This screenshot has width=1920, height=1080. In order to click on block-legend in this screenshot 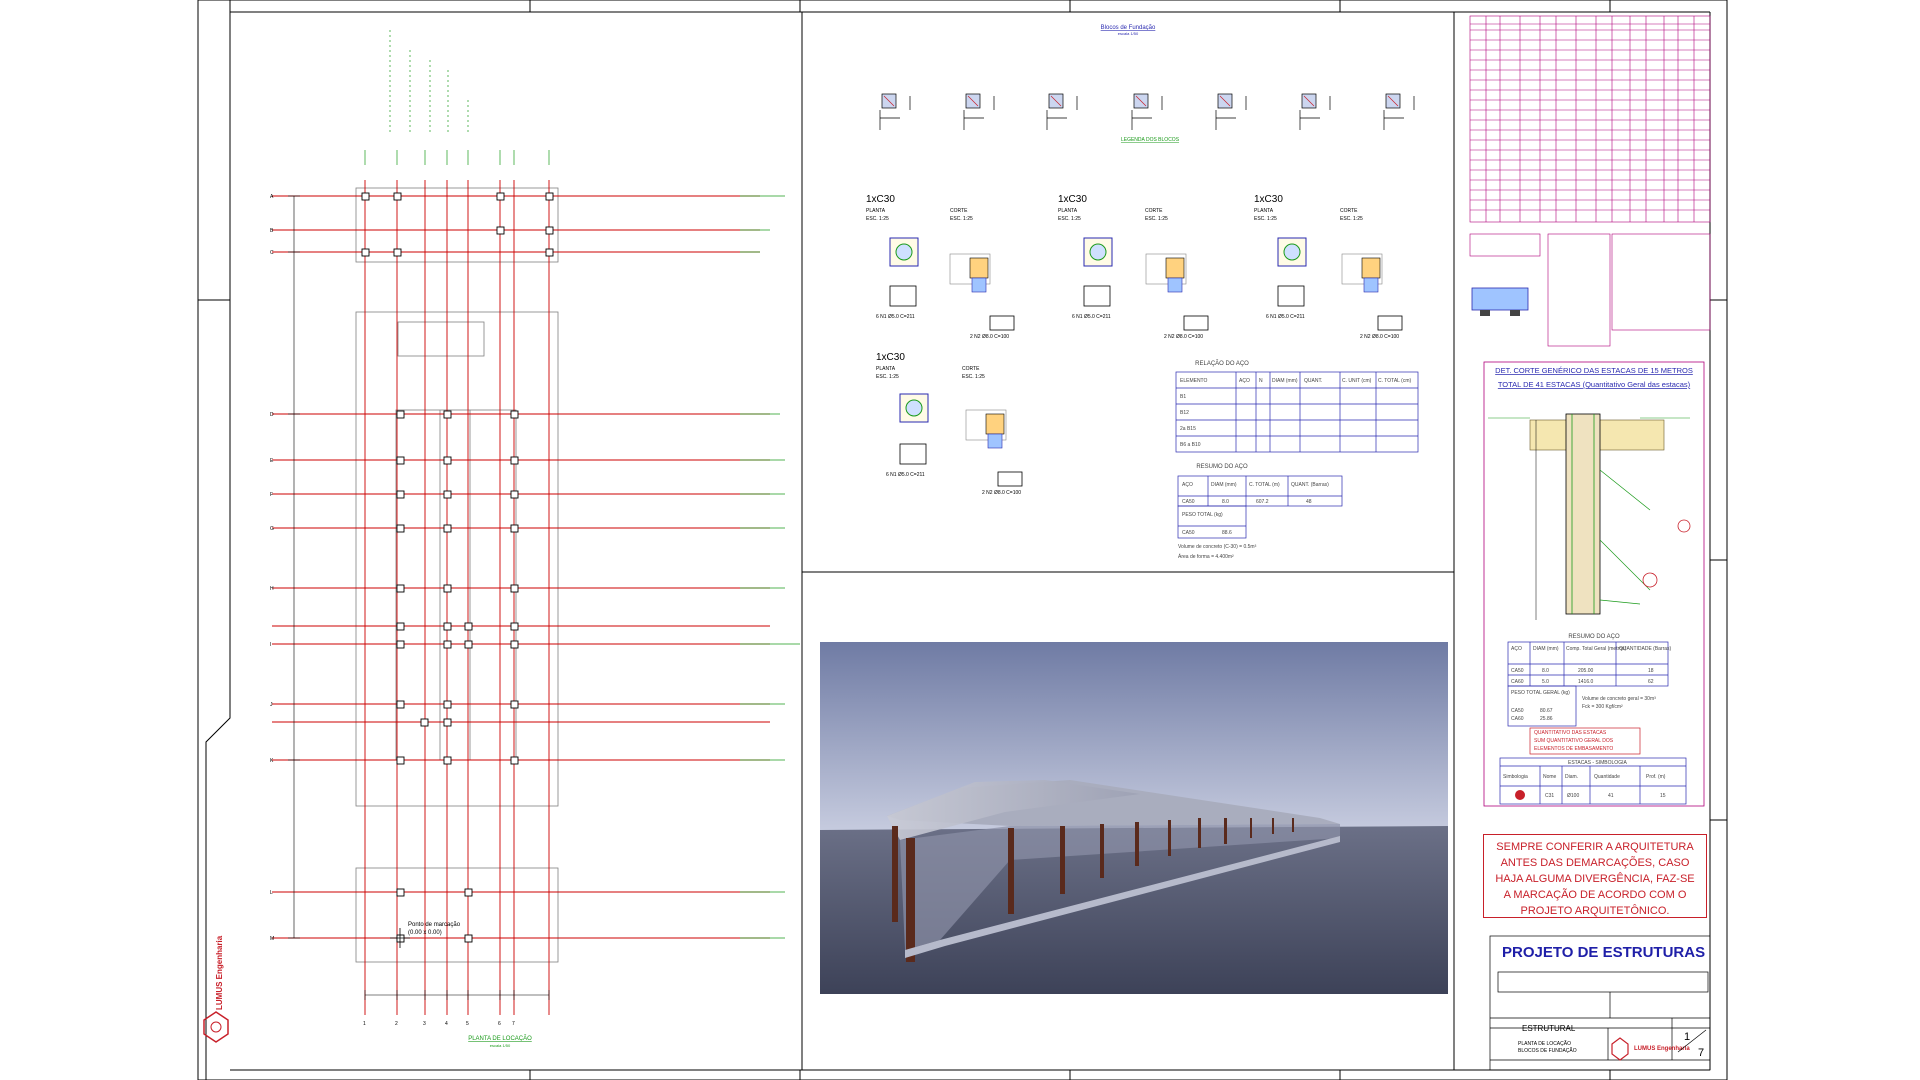, I will do `click(1147, 111)`.